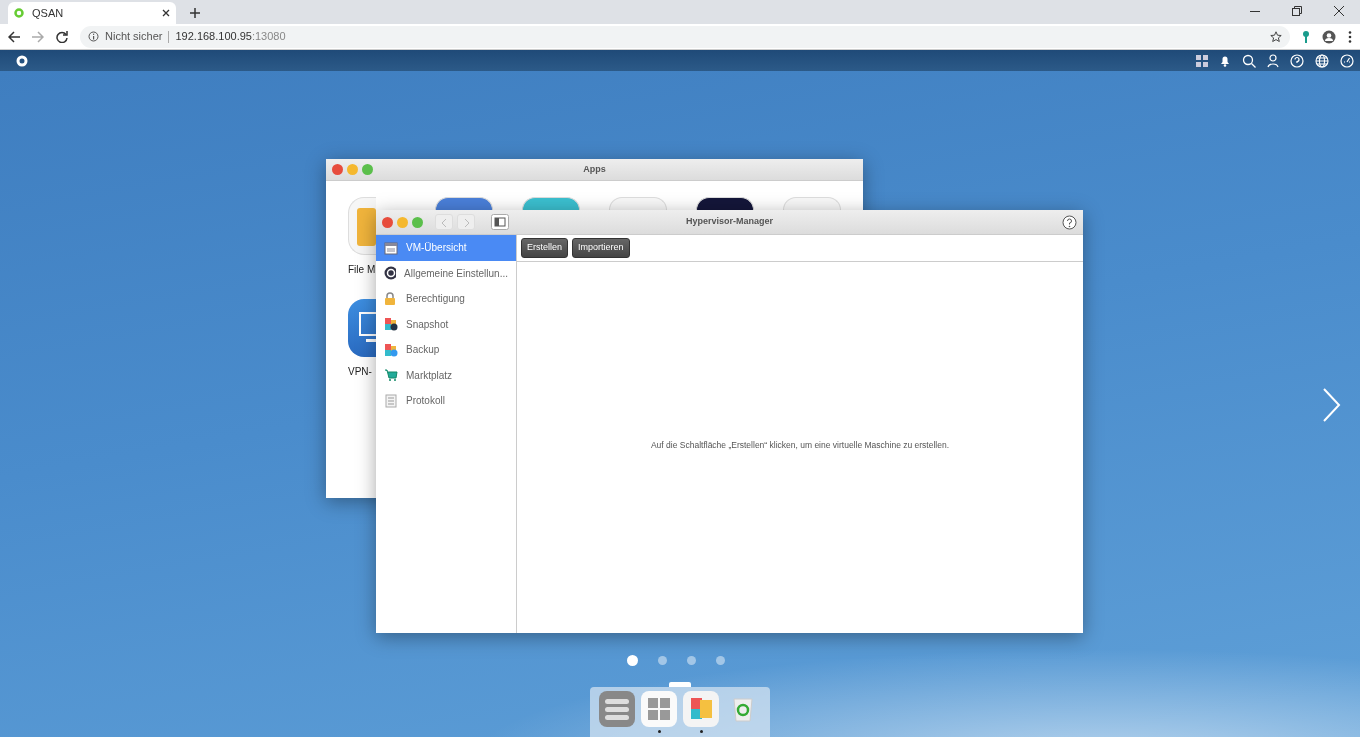  What do you see at coordinates (1329, 36) in the screenshot?
I see `account-icon` at bounding box center [1329, 36].